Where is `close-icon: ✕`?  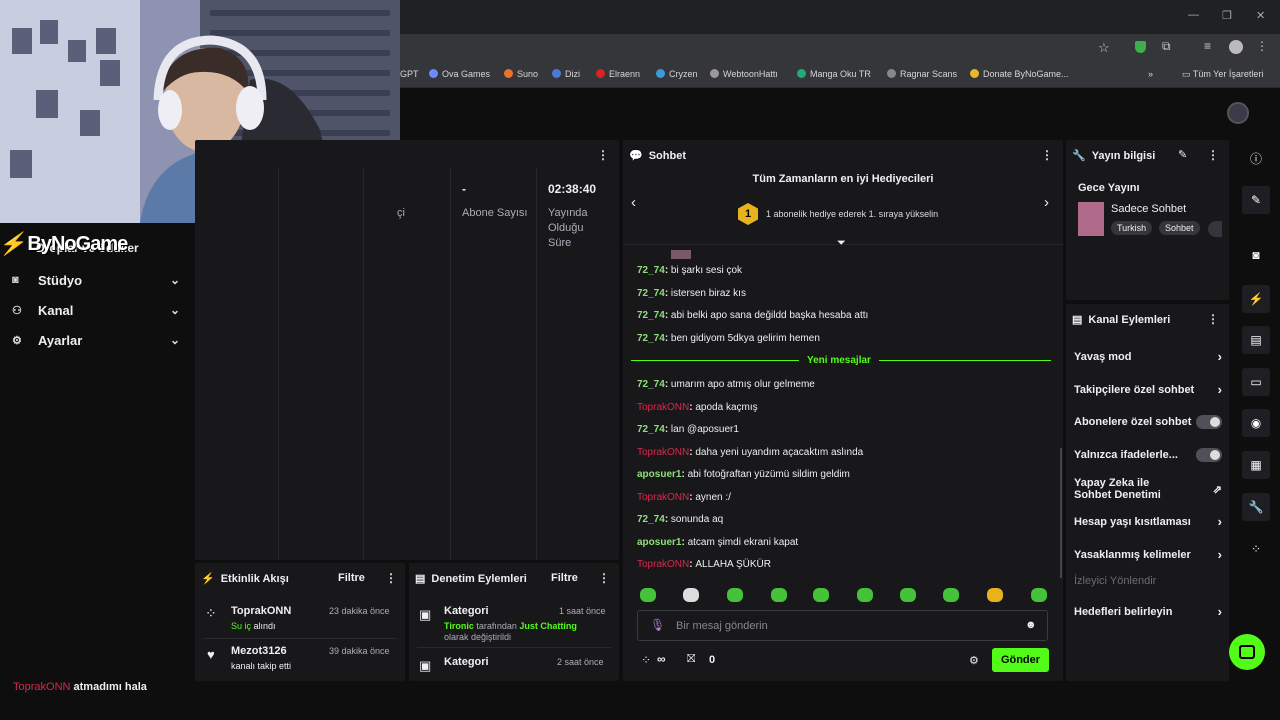
close-icon: ✕ is located at coordinates (1260, 15).